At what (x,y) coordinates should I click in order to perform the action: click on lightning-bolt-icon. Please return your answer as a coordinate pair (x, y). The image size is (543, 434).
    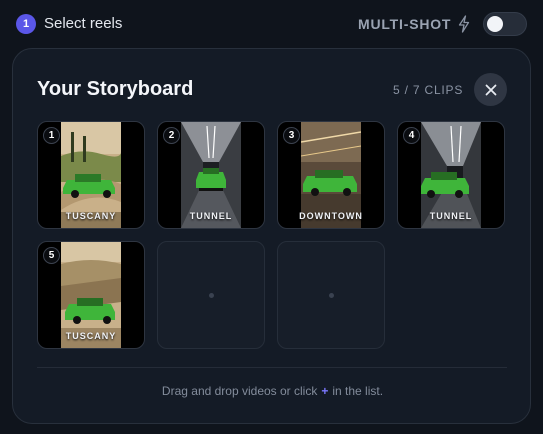
    Looking at the image, I should click on (464, 24).